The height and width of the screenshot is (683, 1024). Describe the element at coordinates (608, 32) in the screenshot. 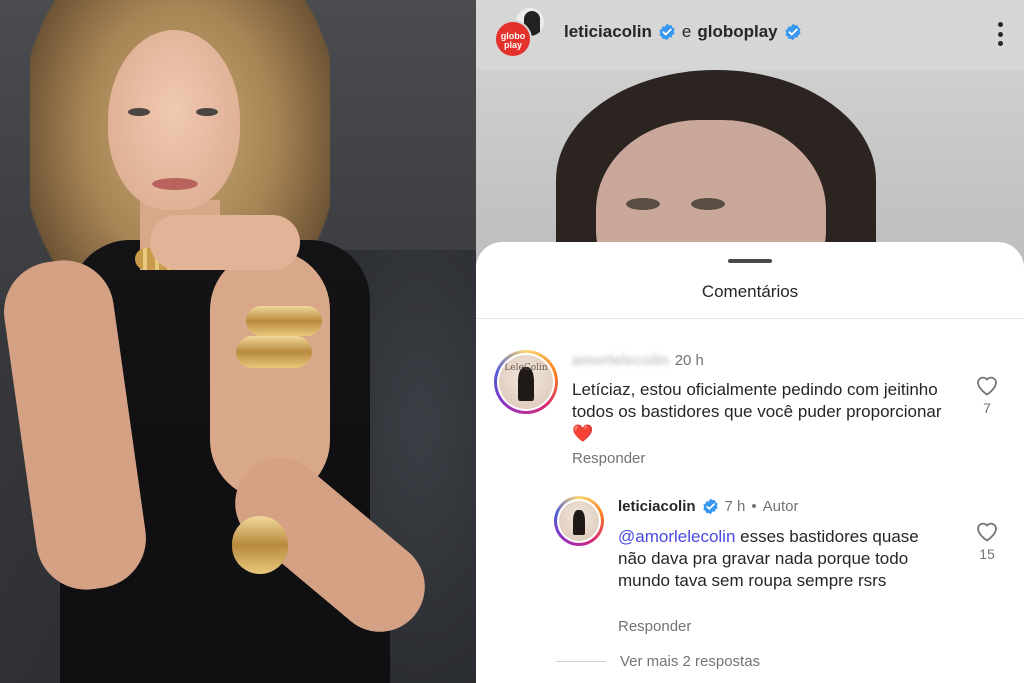

I see `header-username-1: leticiacolin` at that location.